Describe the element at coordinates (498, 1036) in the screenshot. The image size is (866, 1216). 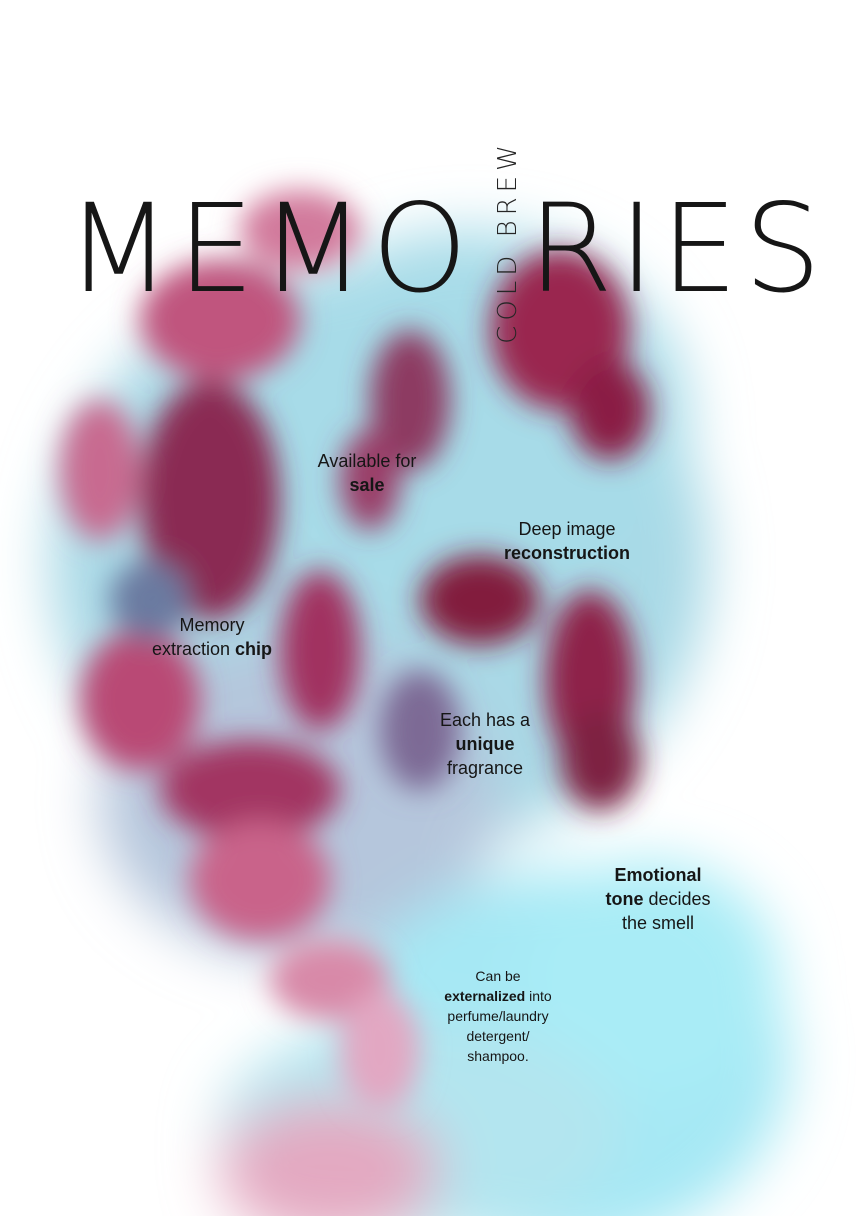
I see `note-externalized-line4: detergent/` at that location.